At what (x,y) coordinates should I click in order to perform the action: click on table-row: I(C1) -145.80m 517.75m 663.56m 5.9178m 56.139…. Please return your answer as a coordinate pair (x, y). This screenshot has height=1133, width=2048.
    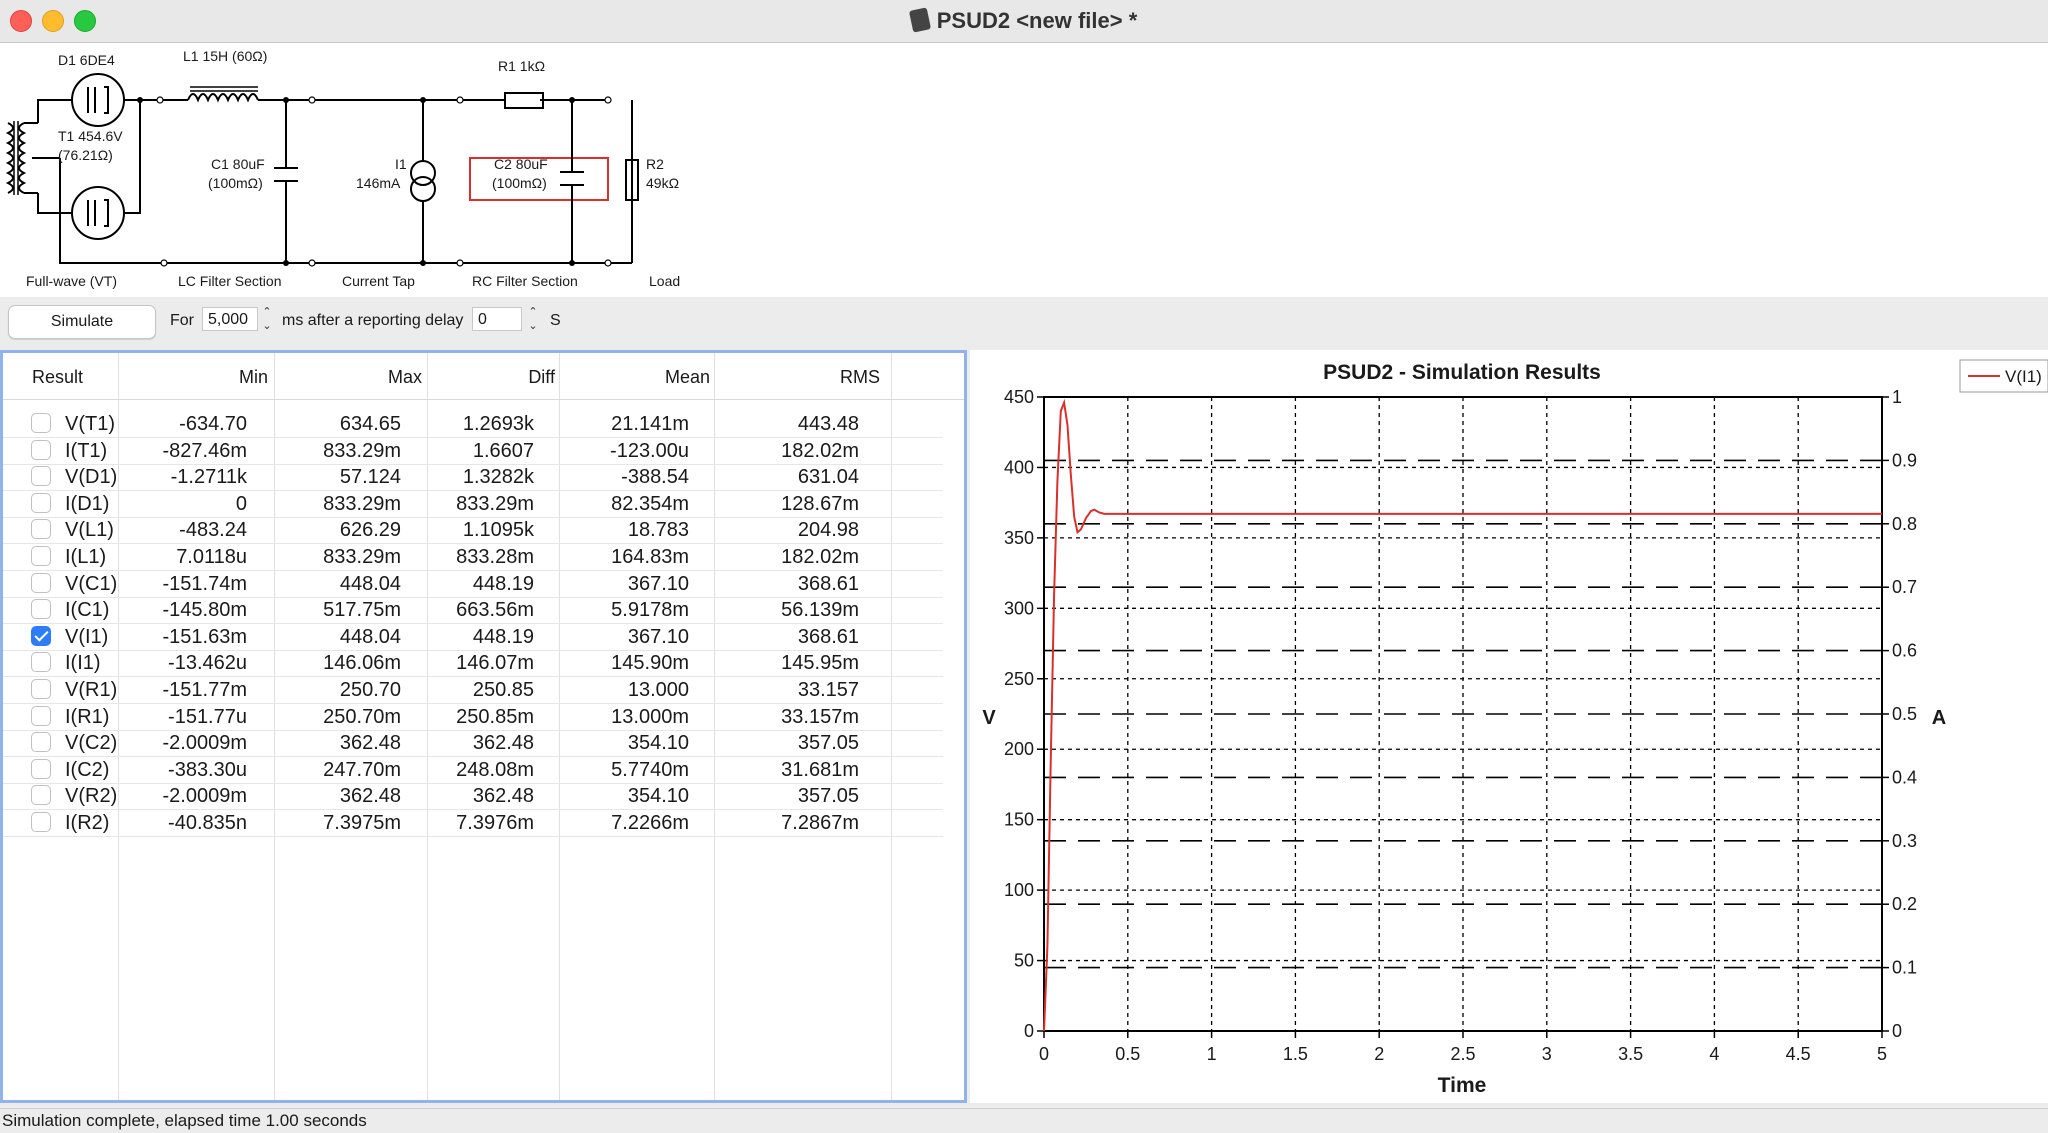
    Looking at the image, I should click on (473, 611).